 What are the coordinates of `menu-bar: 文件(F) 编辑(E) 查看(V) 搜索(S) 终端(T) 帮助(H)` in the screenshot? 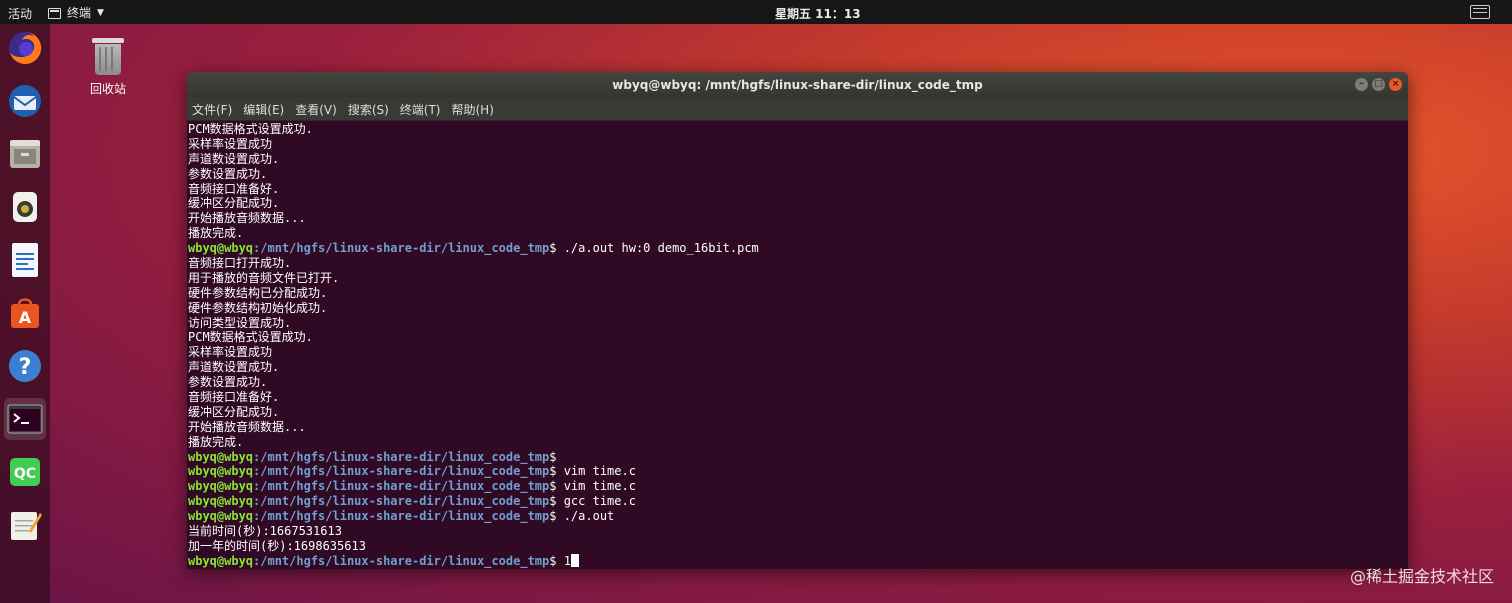 It's located at (797, 109).